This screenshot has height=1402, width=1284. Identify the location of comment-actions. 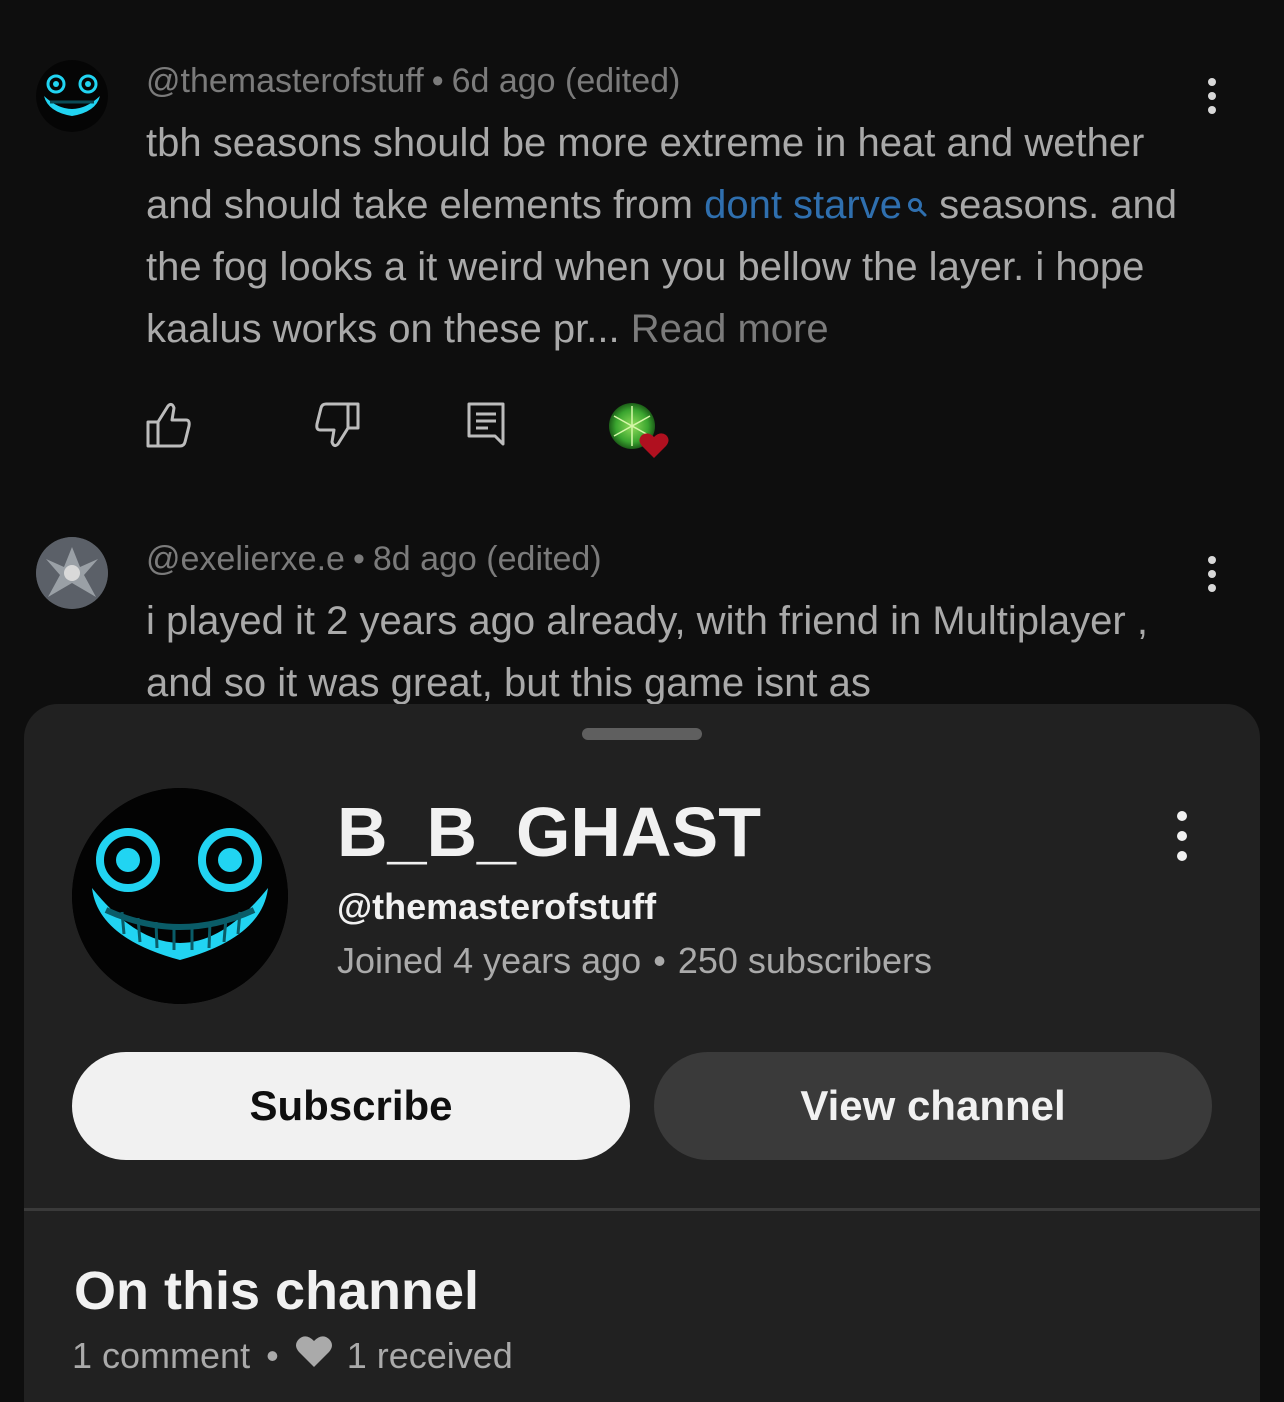
(426, 430).